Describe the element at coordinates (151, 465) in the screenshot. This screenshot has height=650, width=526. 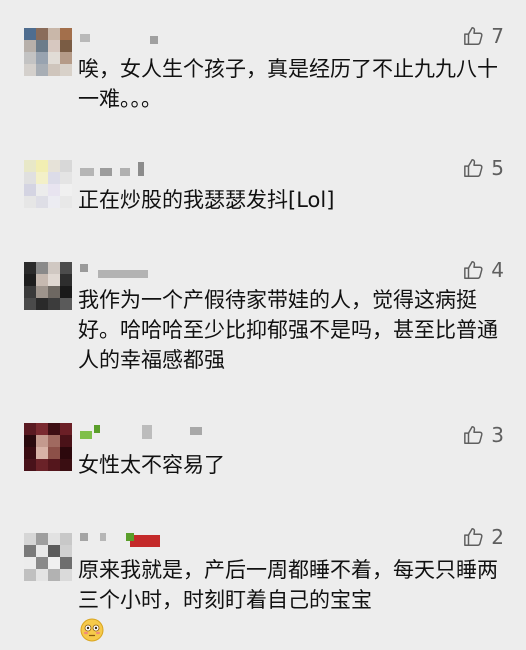
I see `comment-text: 女性太不容易了` at that location.